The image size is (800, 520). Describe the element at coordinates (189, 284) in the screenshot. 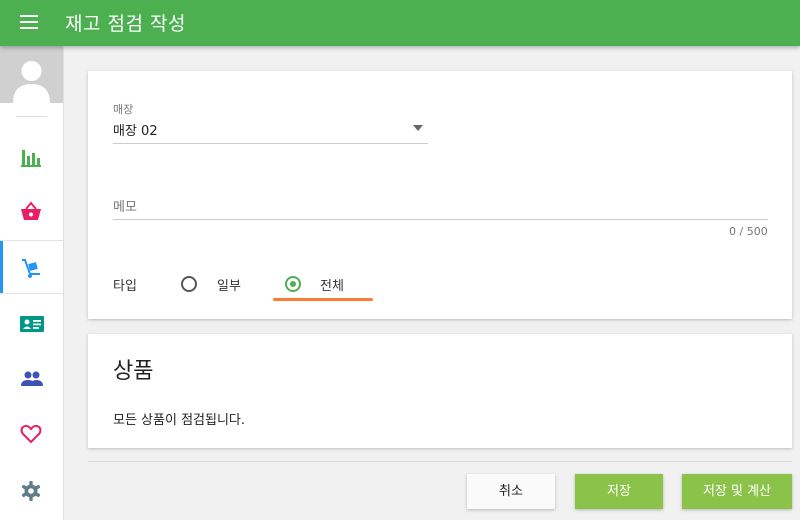

I see `type-radio-partial` at that location.